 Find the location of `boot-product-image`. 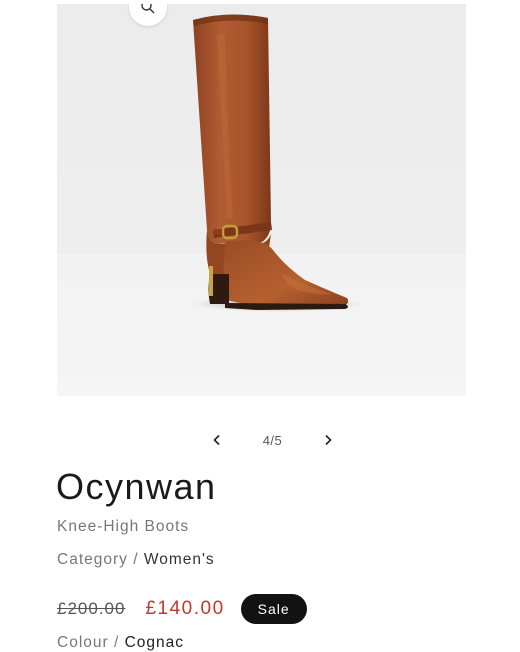

boot-product-image is located at coordinates (277, 163).